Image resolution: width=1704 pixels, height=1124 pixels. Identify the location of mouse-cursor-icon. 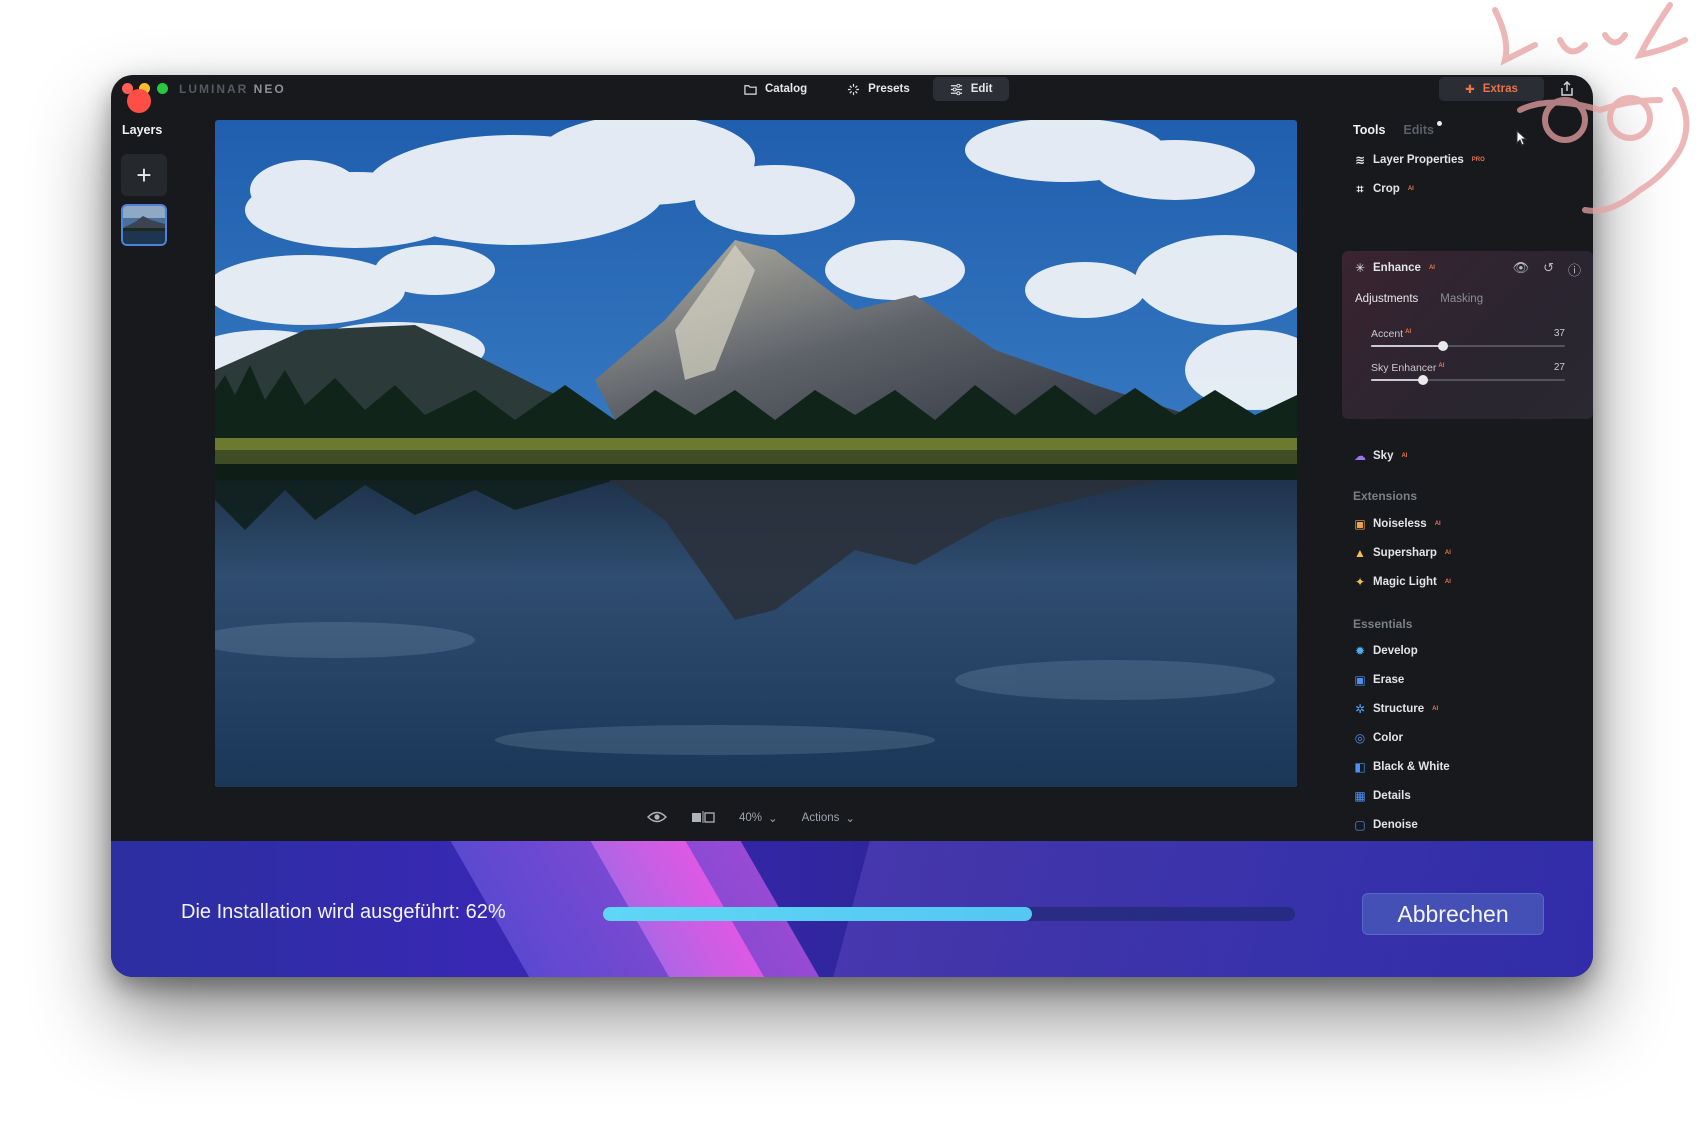
(1522, 138).